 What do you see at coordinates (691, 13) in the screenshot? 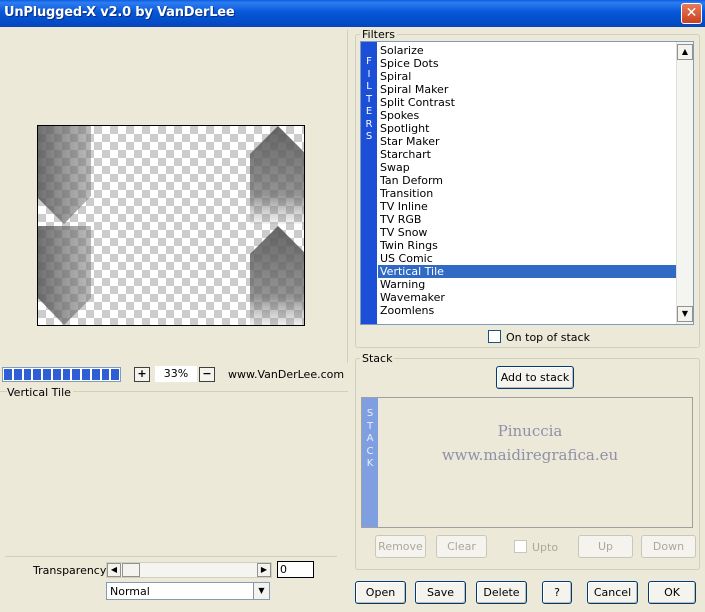
I see `close-button: ✕` at bounding box center [691, 13].